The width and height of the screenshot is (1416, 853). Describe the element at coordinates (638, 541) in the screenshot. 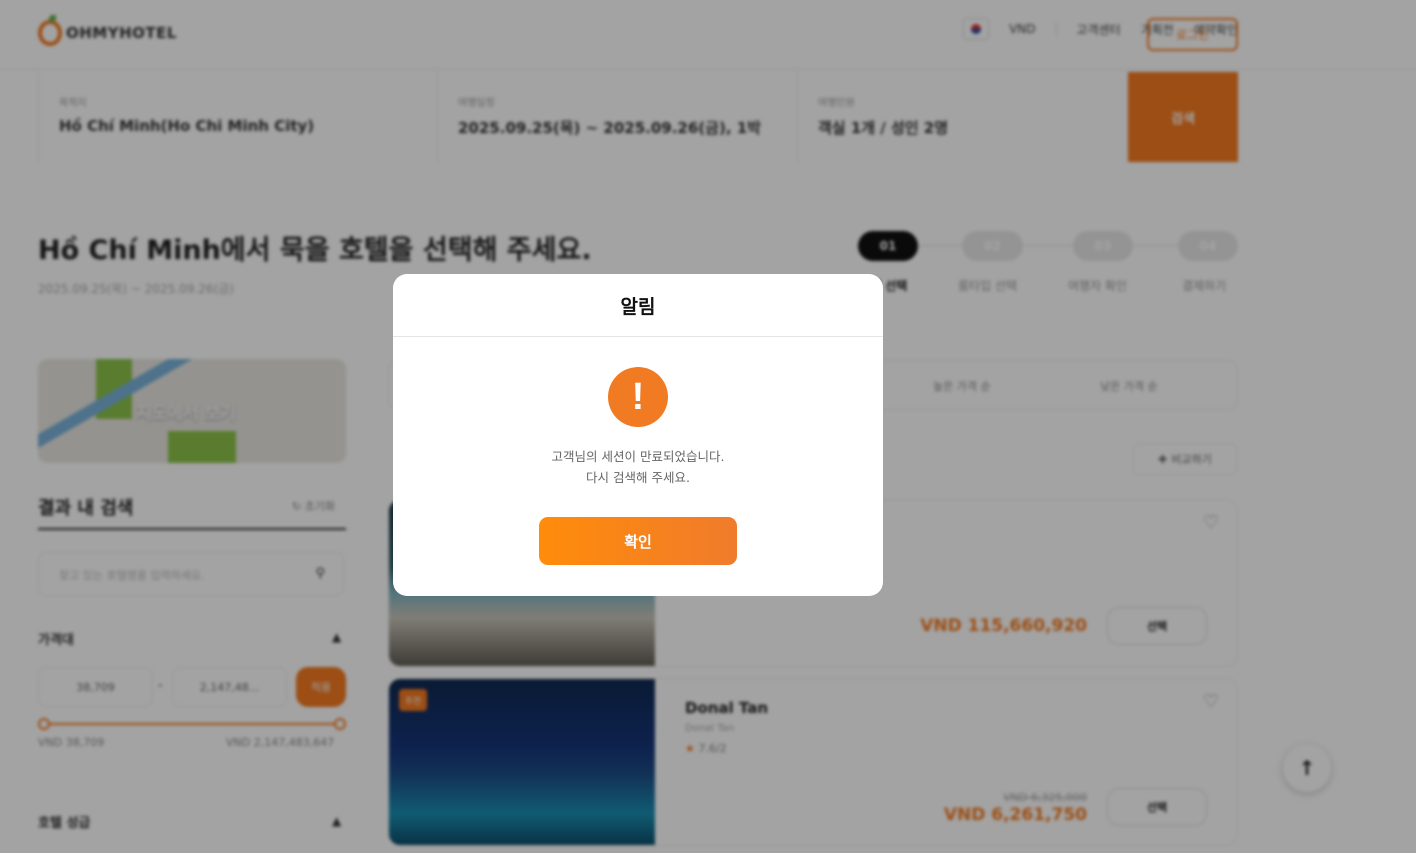

I see `confirm-button: 확인` at that location.